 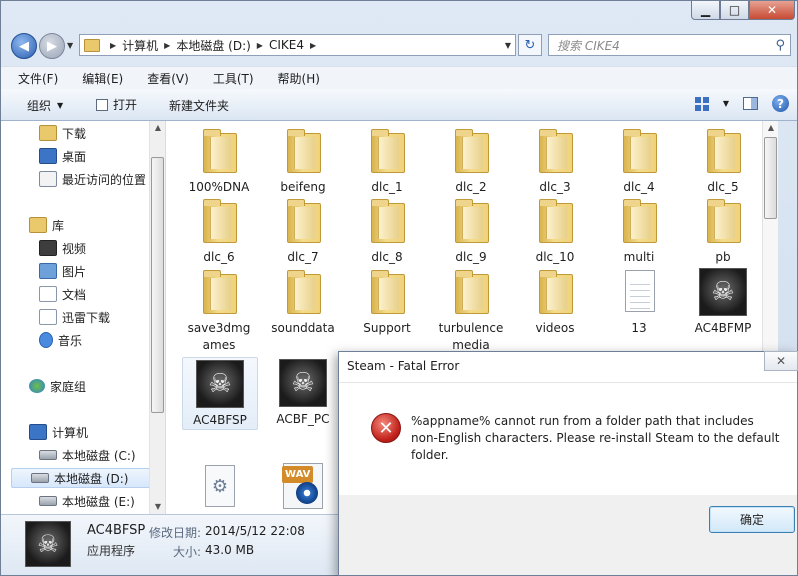 What do you see at coordinates (741, 103) in the screenshot?
I see `view-controls: ▼ ?` at bounding box center [741, 103].